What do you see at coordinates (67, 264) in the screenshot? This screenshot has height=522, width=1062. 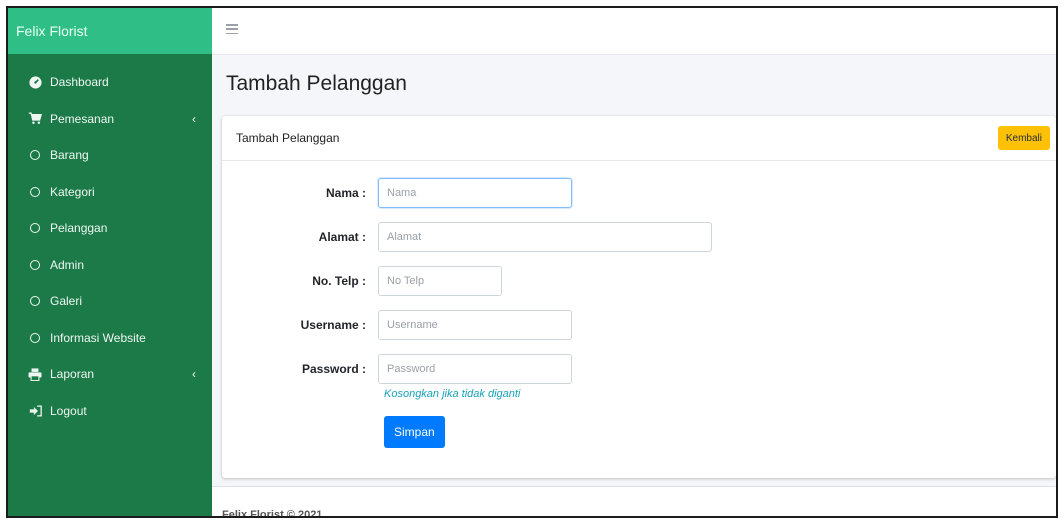 I see `sidebar-item-label: Admin` at bounding box center [67, 264].